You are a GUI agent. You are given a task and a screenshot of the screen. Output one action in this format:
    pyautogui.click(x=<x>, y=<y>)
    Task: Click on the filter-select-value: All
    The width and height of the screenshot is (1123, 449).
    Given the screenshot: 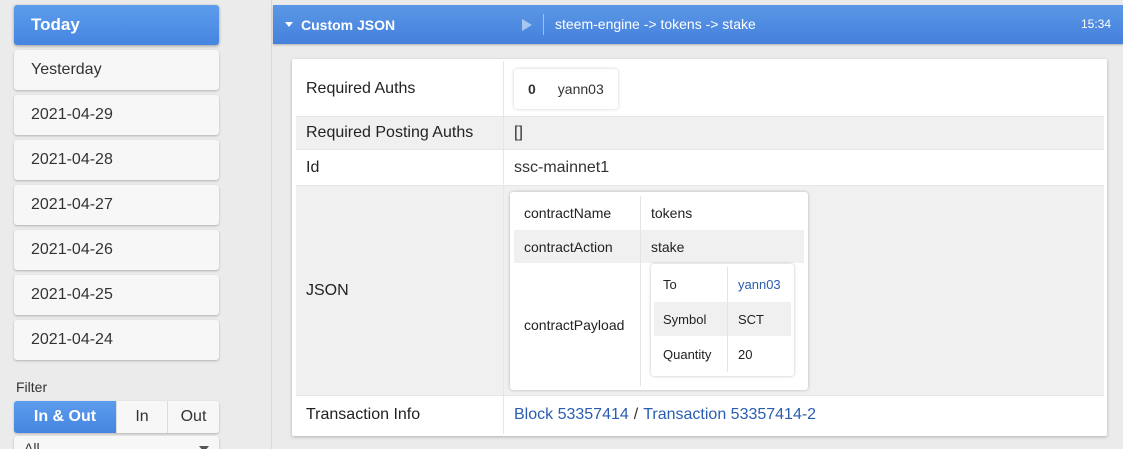 What is the action you would take?
    pyautogui.click(x=32, y=444)
    